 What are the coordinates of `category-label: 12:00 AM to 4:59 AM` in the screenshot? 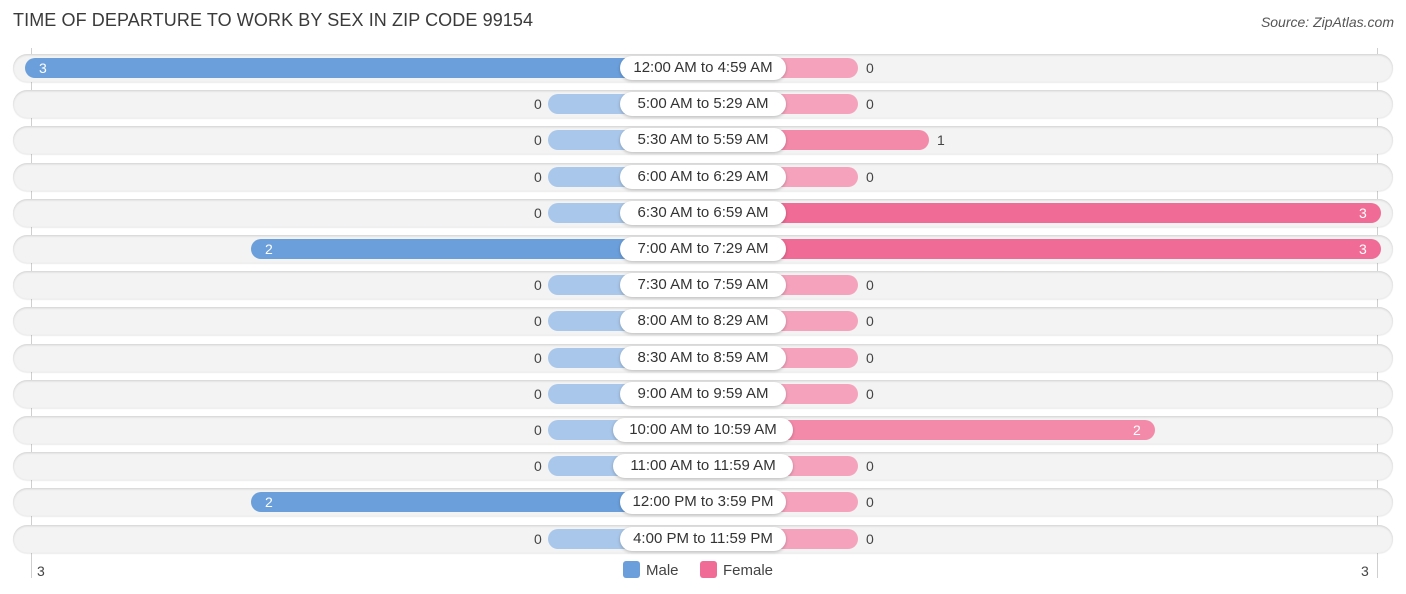 It's located at (703, 68).